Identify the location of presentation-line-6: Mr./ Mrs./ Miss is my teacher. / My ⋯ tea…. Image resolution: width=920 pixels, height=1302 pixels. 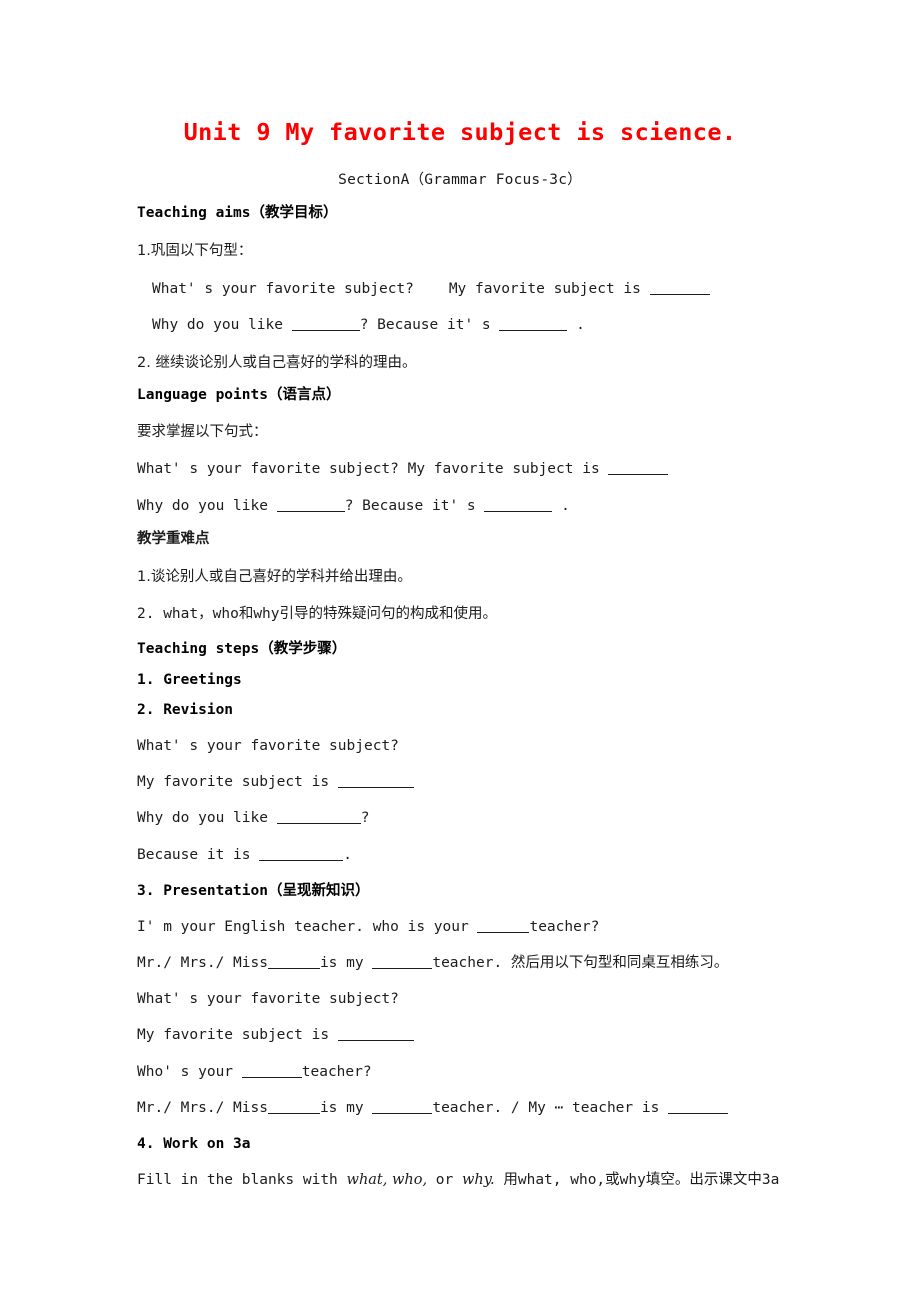
(433, 1108).